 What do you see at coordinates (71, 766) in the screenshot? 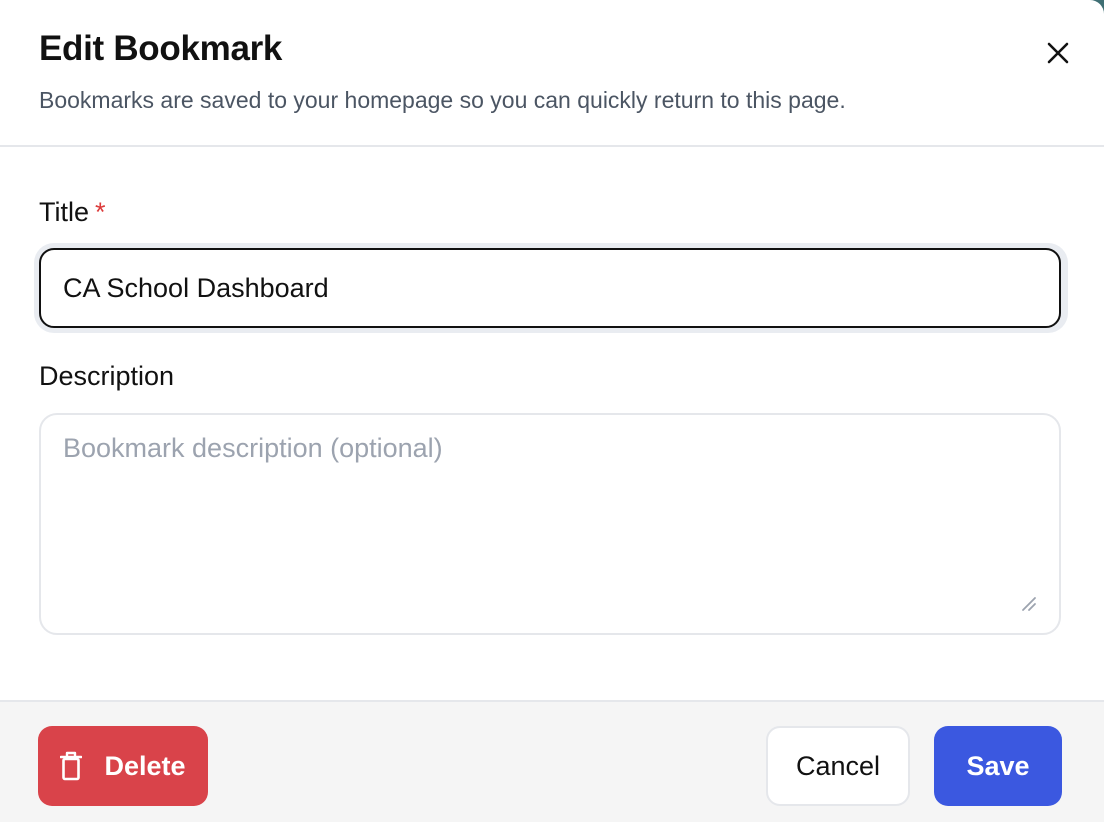
I see `trash-icon` at bounding box center [71, 766].